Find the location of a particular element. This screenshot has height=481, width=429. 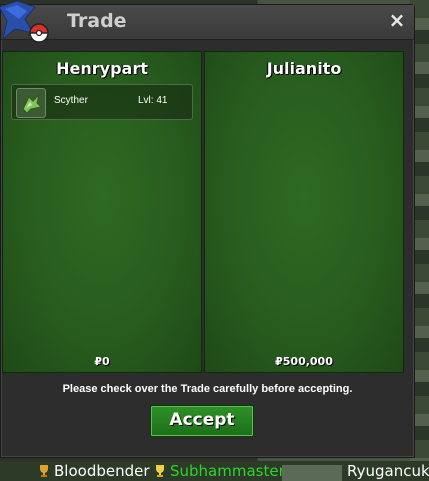

scyther-icon is located at coordinates (31, 103).